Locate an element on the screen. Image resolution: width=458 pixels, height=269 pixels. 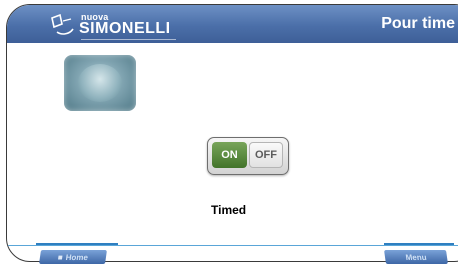
thumb-knob is located at coordinates (100, 83).